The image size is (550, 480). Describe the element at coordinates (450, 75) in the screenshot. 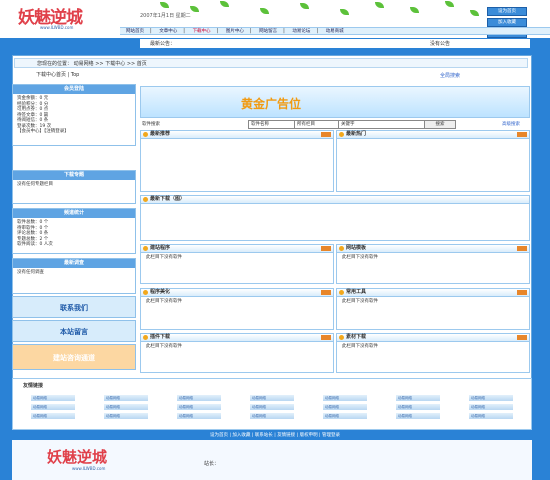

I see `global-search-link: 全局搜索` at that location.